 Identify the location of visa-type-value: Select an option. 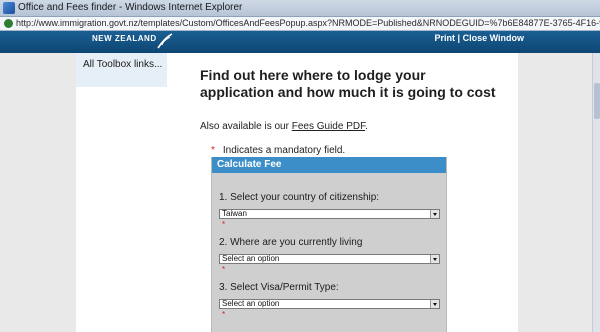
(251, 303).